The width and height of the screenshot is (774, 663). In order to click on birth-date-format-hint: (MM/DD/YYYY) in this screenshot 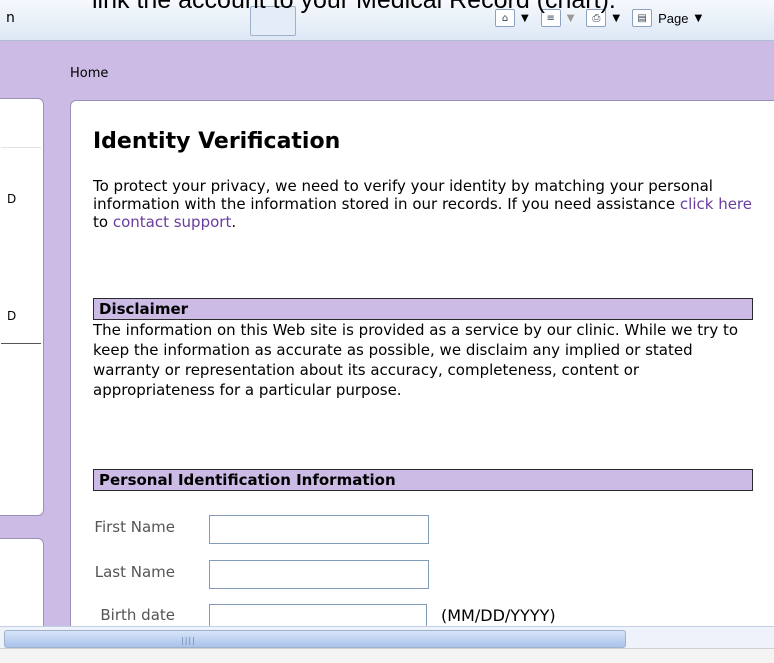, I will do `click(498, 615)`.